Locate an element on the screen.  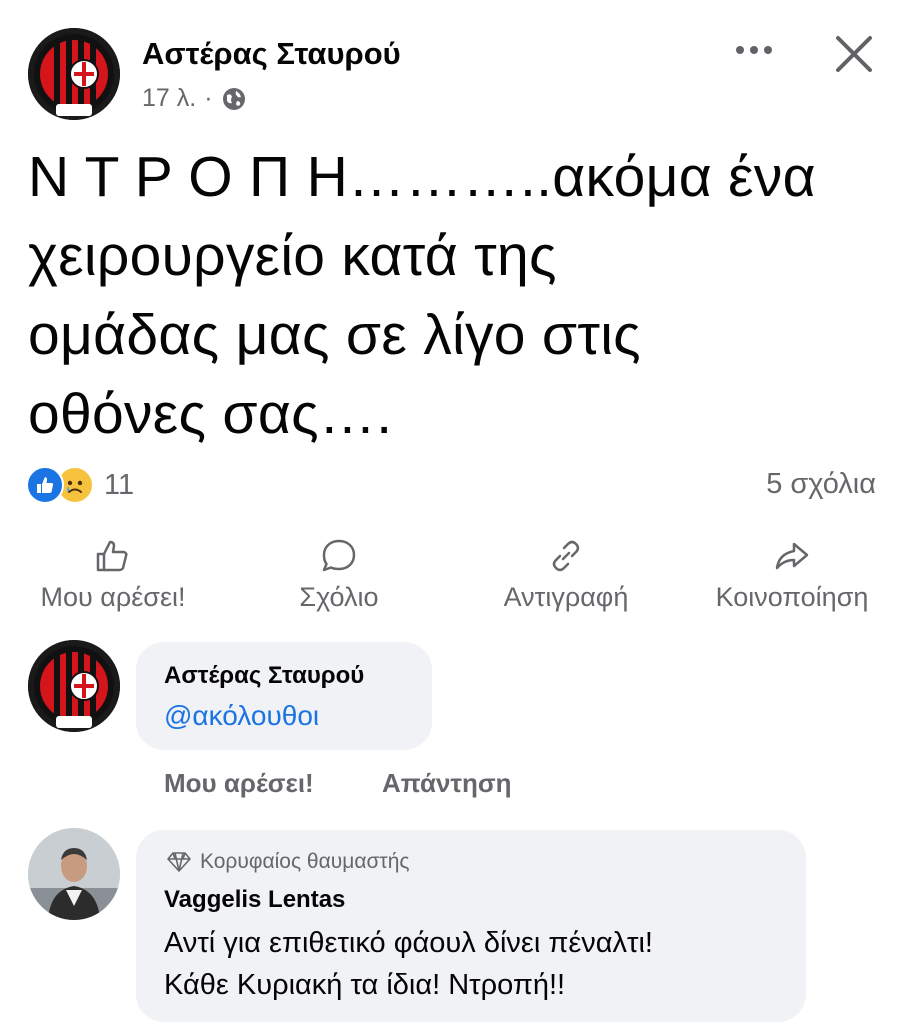
comment-author: Vaggelis Lentas is located at coordinates (254, 900).